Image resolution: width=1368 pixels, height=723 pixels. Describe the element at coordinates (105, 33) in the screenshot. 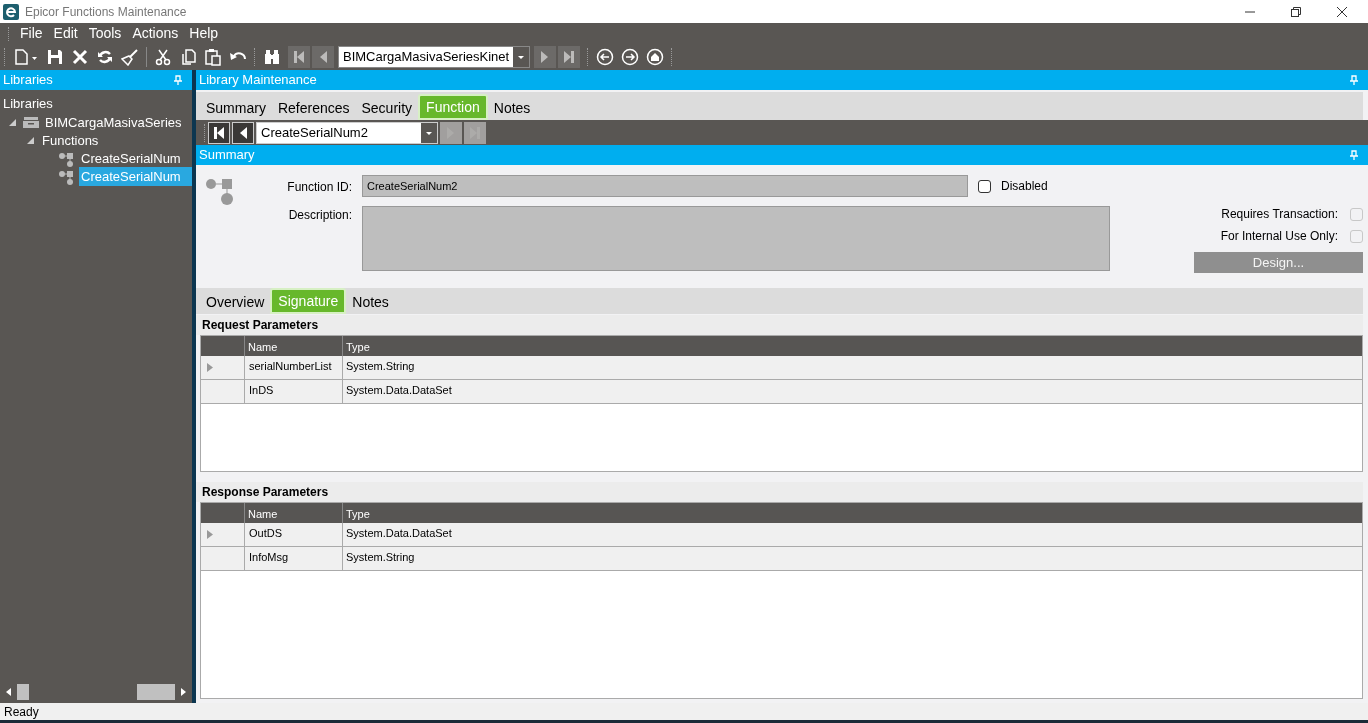

I see `menu-item: Tools` at that location.